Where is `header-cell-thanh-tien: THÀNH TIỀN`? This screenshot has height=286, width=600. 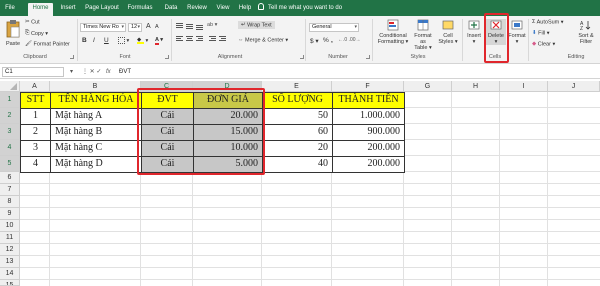 header-cell-thanh-tien: THÀNH TIỀN is located at coordinates (368, 100).